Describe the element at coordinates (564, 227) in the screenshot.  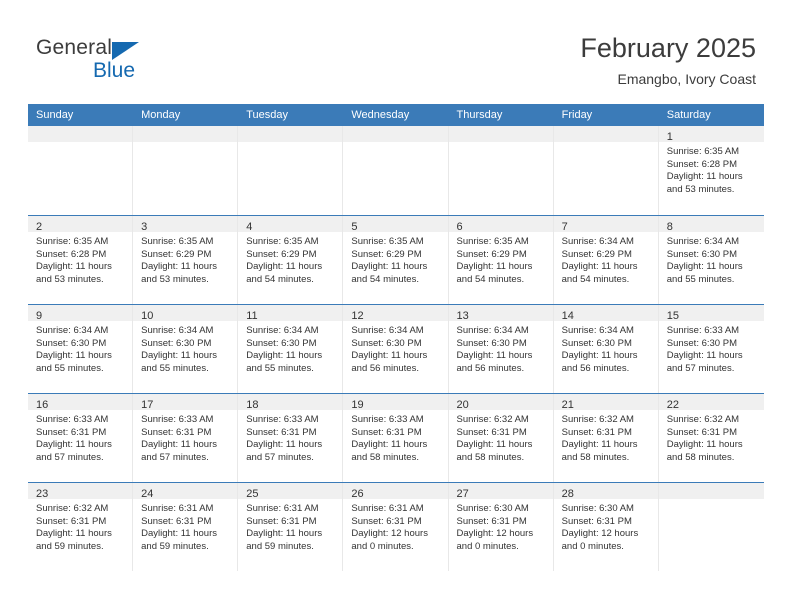
I see `day-number: 7` at that location.